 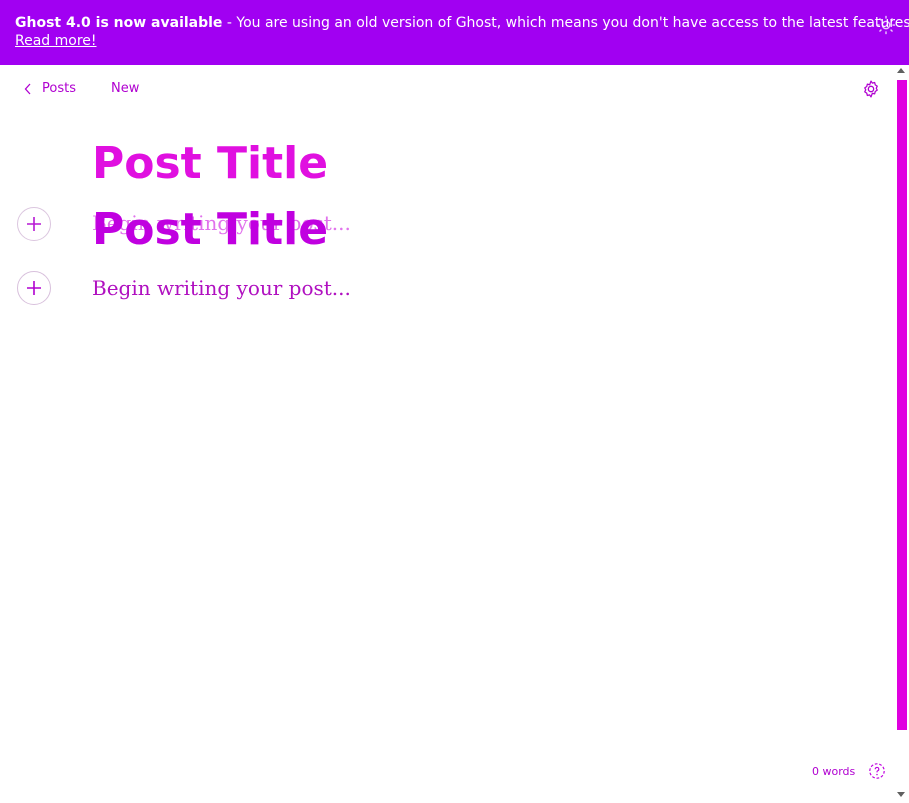 What do you see at coordinates (27, 88) in the screenshot?
I see `chevron-left-icon` at bounding box center [27, 88].